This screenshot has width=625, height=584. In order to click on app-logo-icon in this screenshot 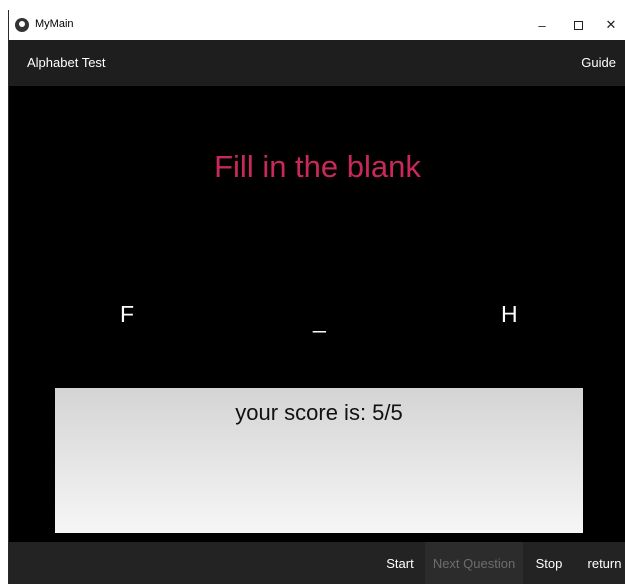, I will do `click(22, 25)`.